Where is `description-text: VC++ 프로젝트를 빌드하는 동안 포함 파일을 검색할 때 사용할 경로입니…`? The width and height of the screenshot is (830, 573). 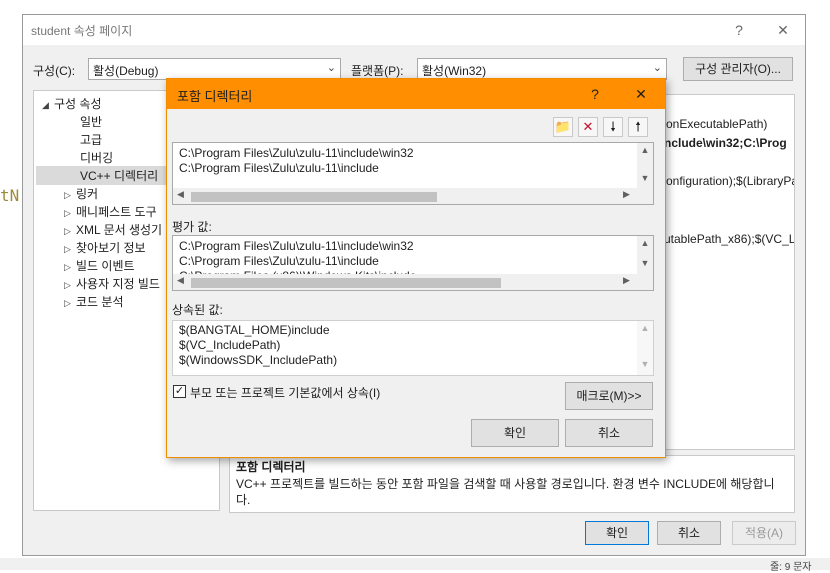 description-text: VC++ 프로젝트를 빌드하는 동안 포함 파일을 검색할 때 사용할 경로입니… is located at coordinates (505, 492).